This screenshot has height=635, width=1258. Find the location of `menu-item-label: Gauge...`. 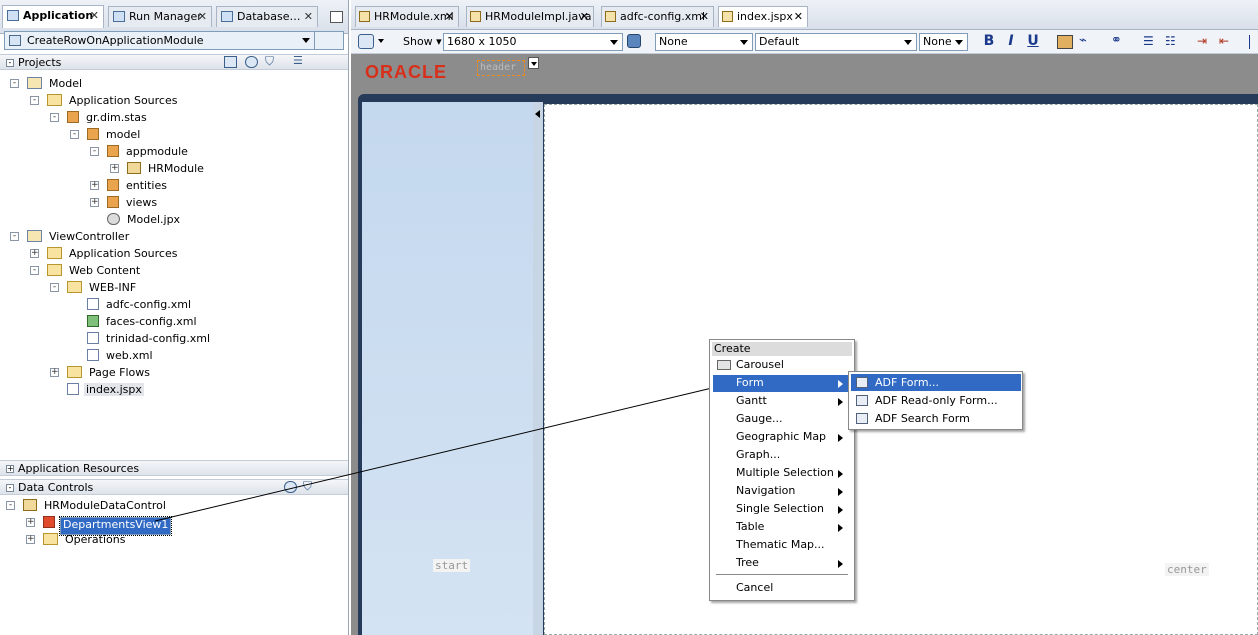

menu-item-label: Gauge... is located at coordinates (759, 418).